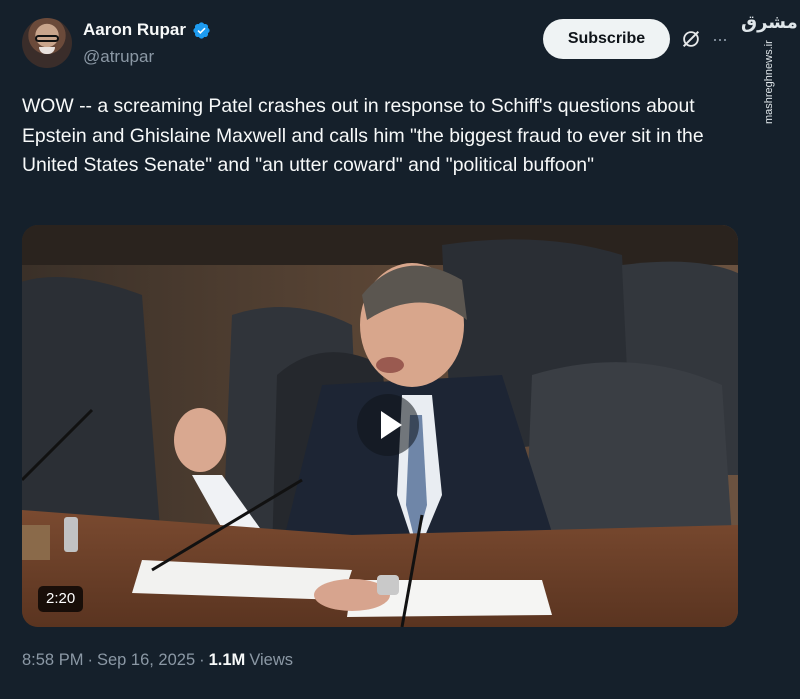 Image resolution: width=800 pixels, height=699 pixels. Describe the element at coordinates (606, 39) in the screenshot. I see `subscribe-button: Subscribe` at that location.